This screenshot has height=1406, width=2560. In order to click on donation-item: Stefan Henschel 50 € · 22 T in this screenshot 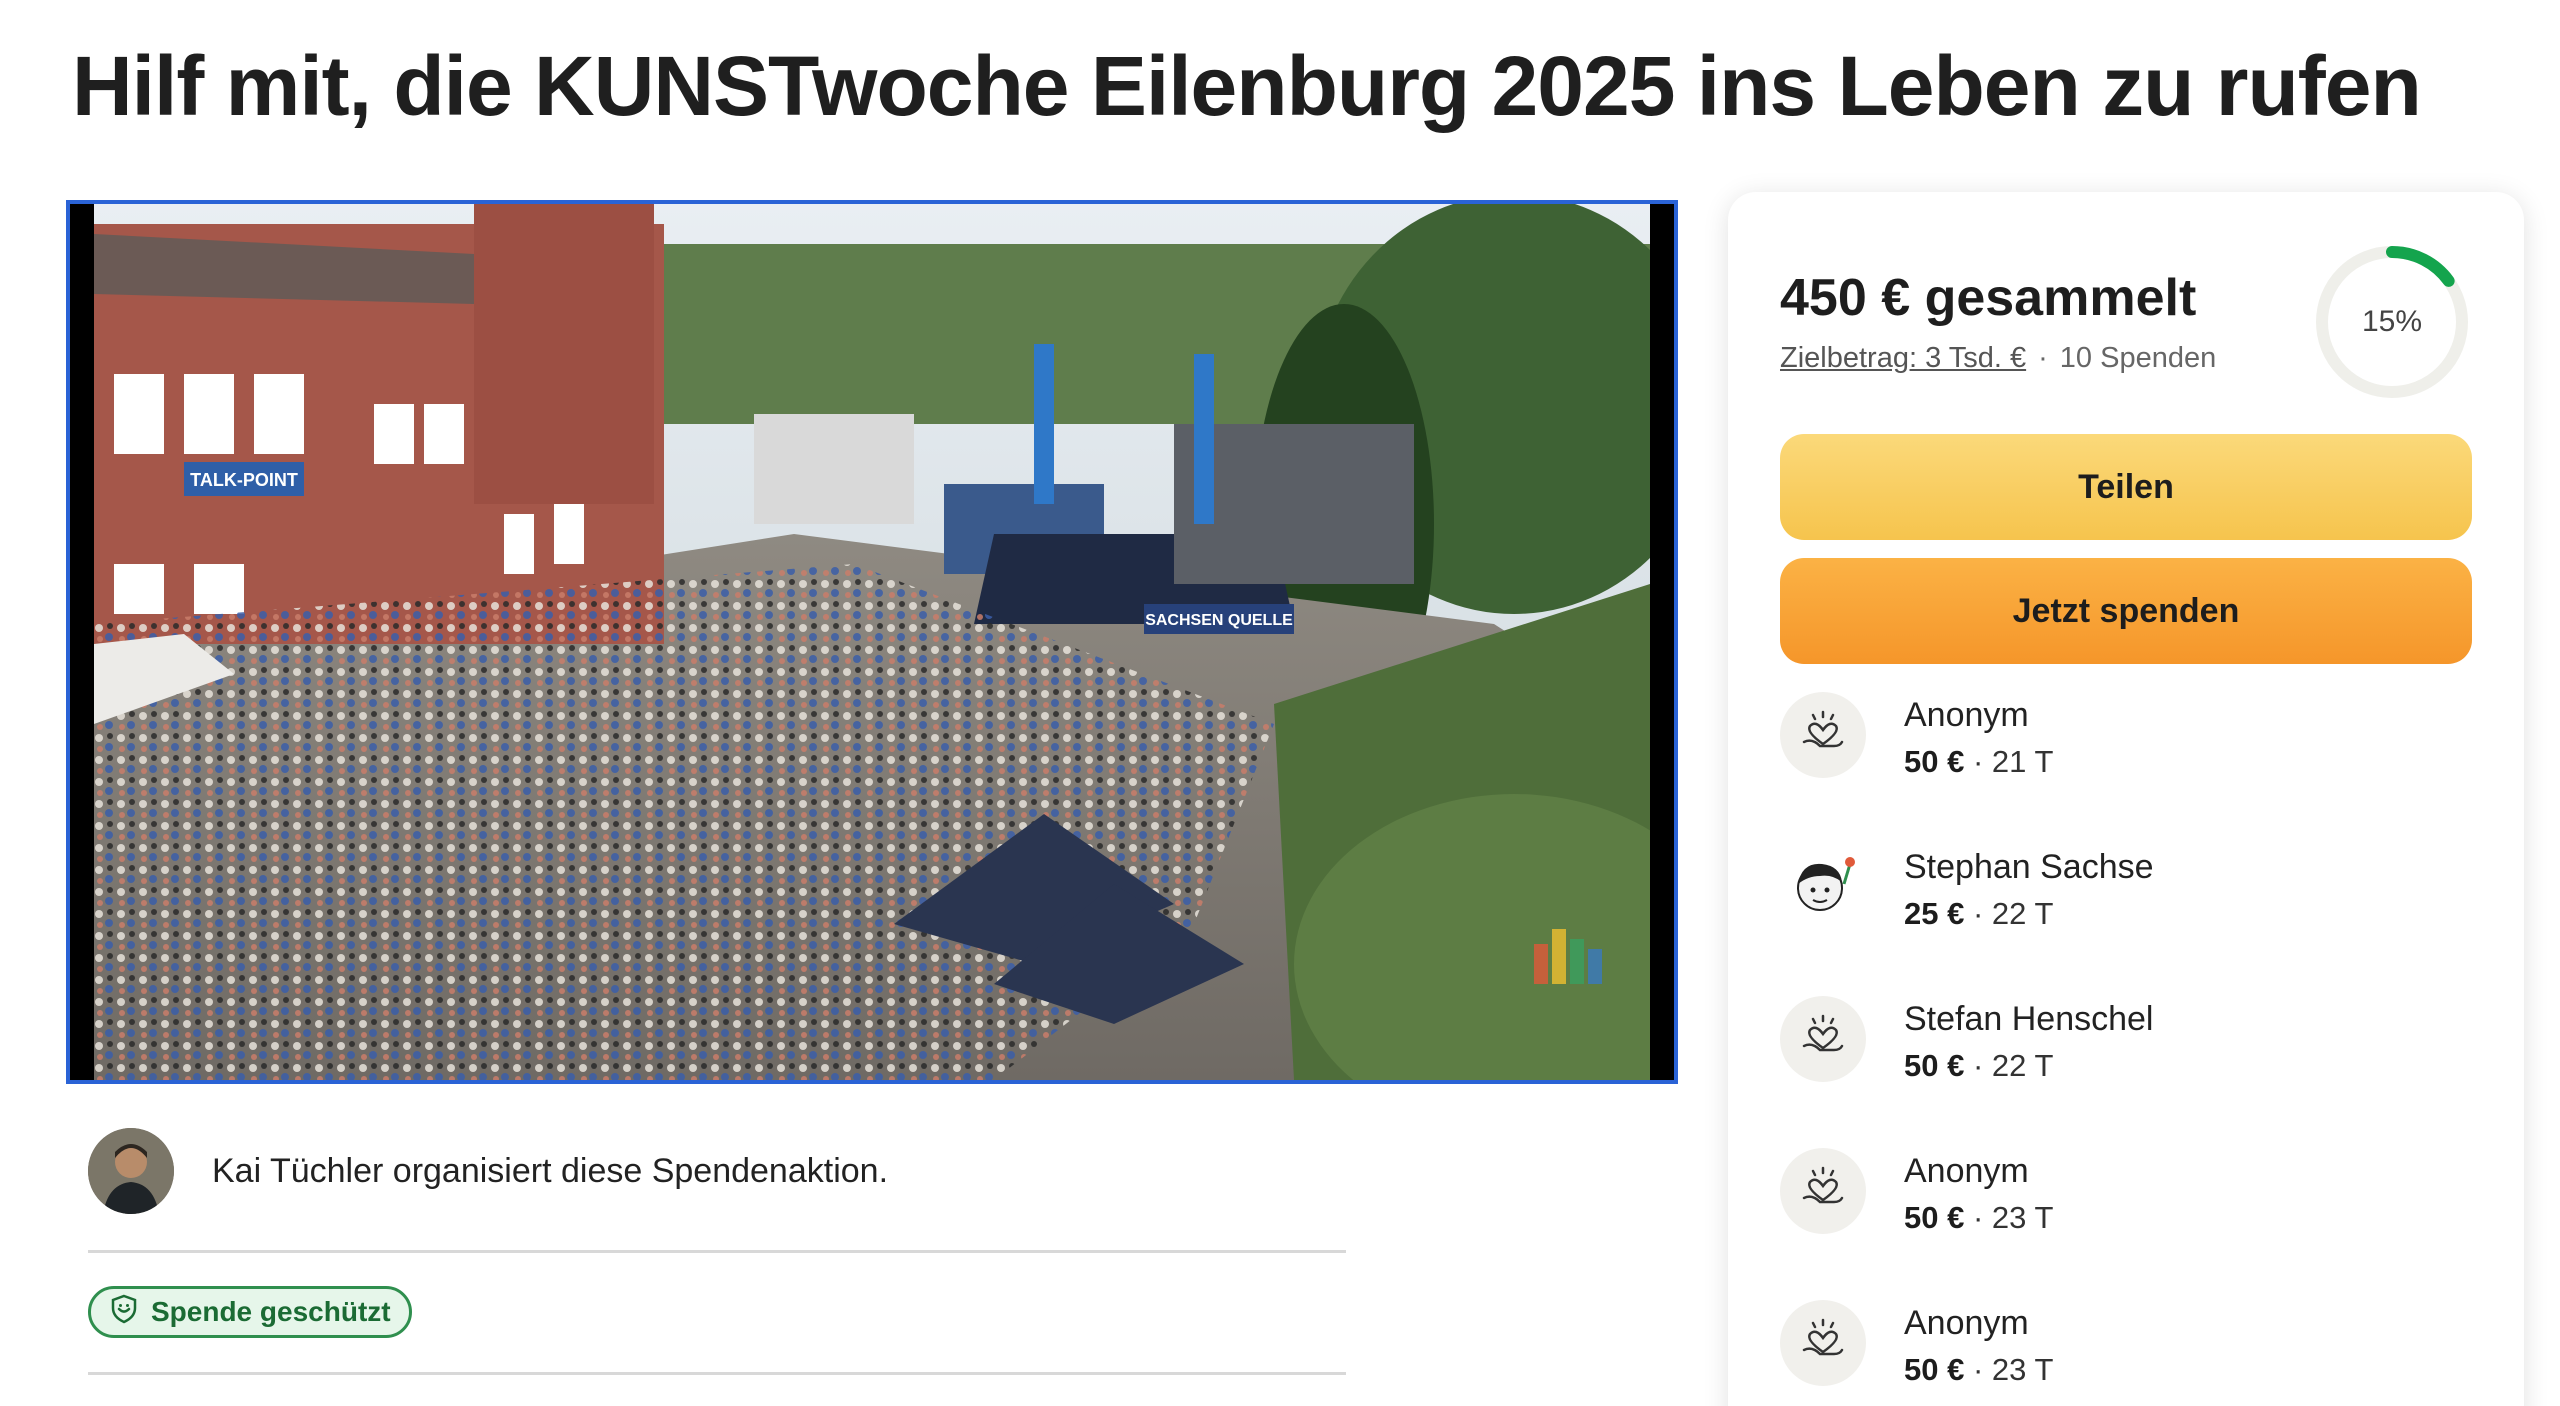, I will do `click(2126, 1072)`.